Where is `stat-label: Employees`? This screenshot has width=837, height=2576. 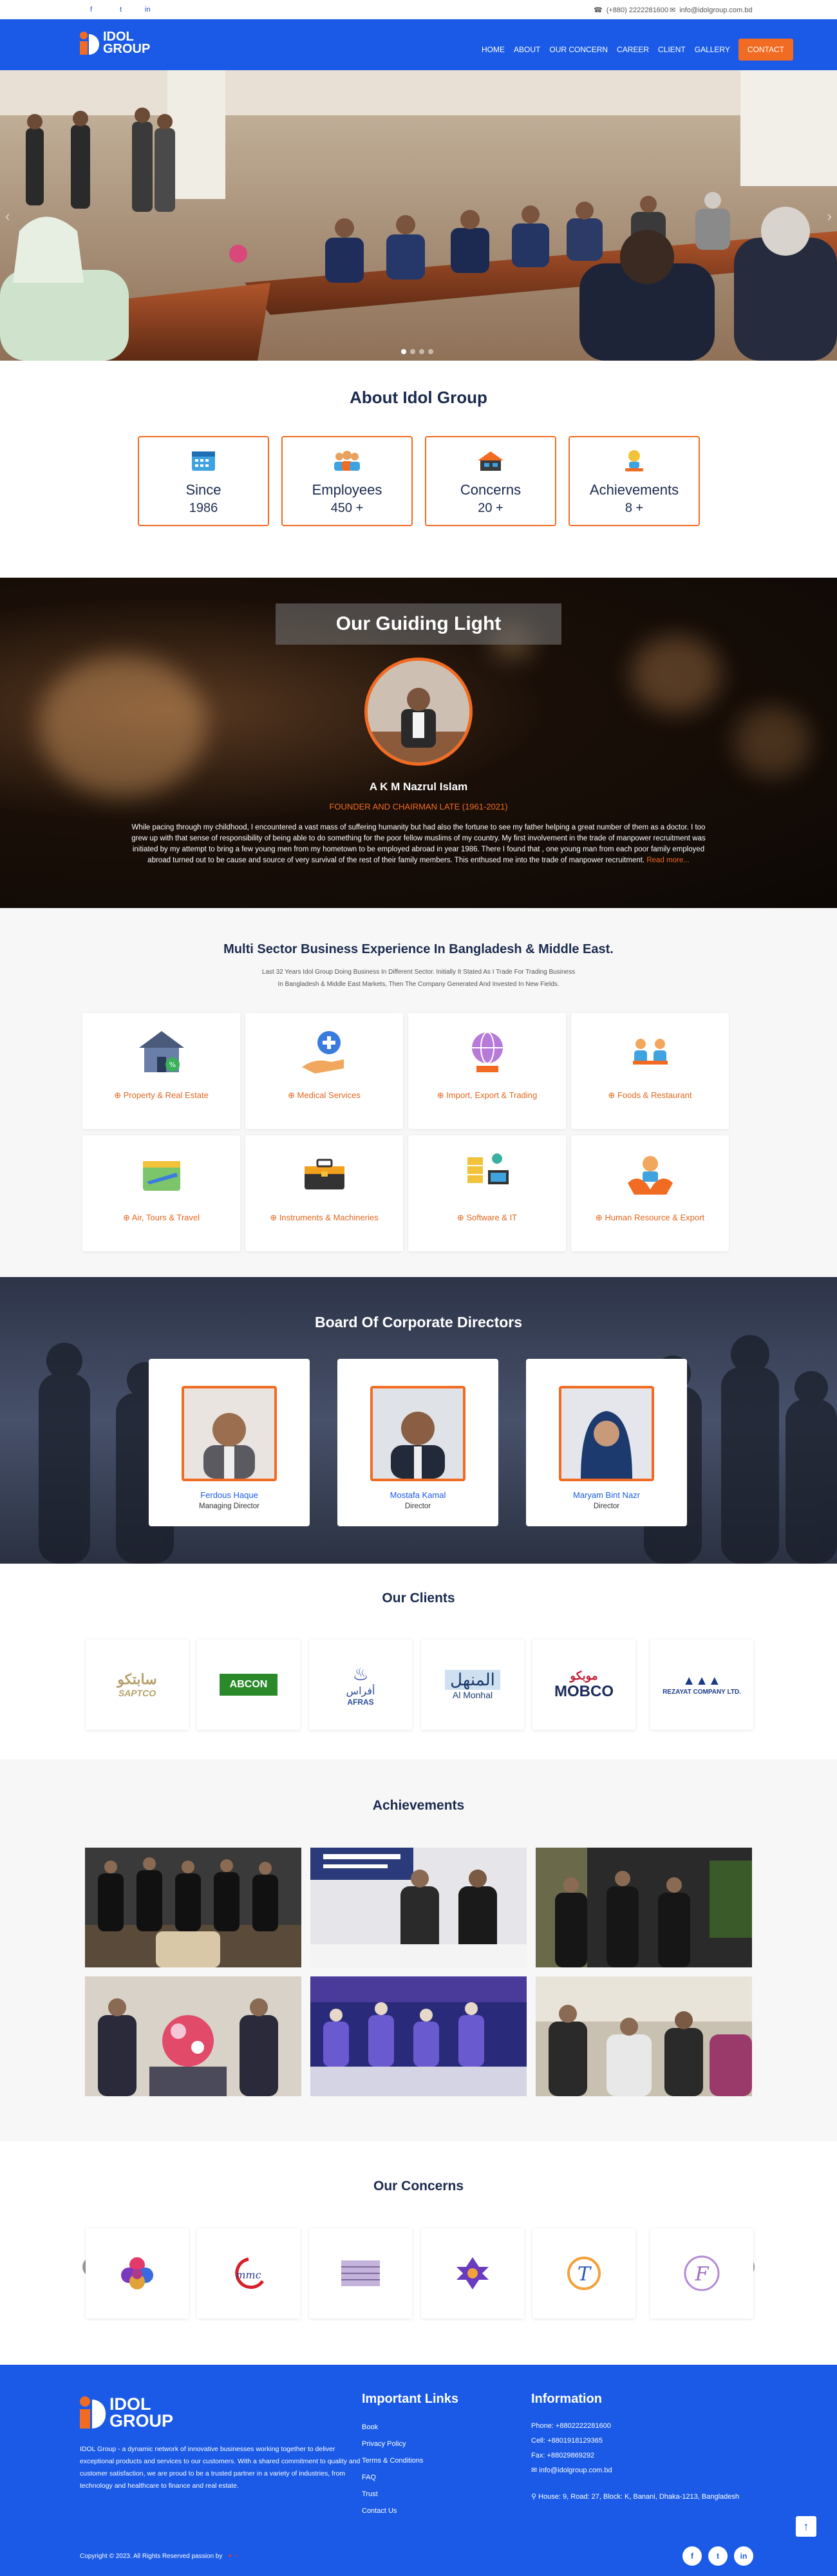 stat-label: Employees is located at coordinates (347, 490).